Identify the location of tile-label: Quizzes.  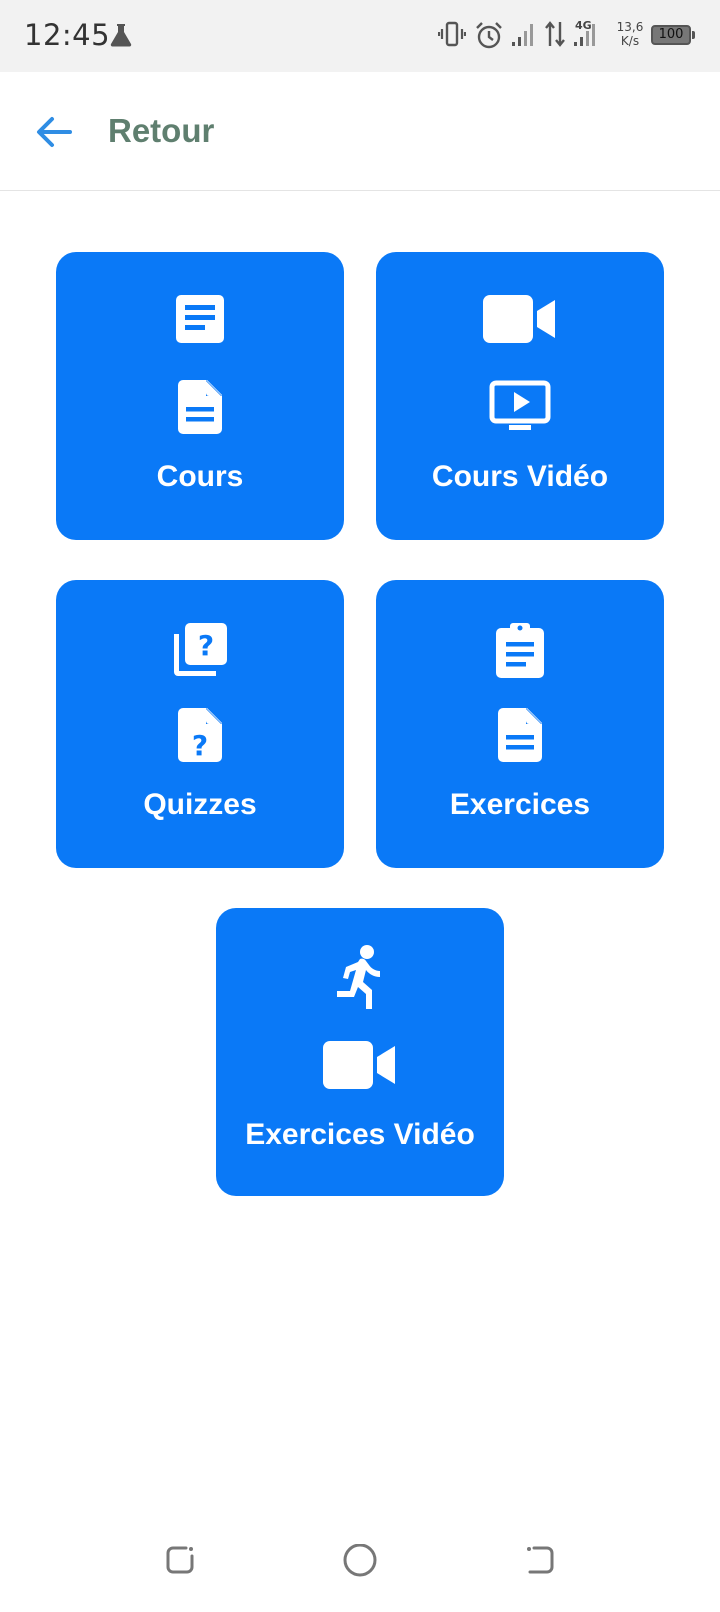
(200, 804).